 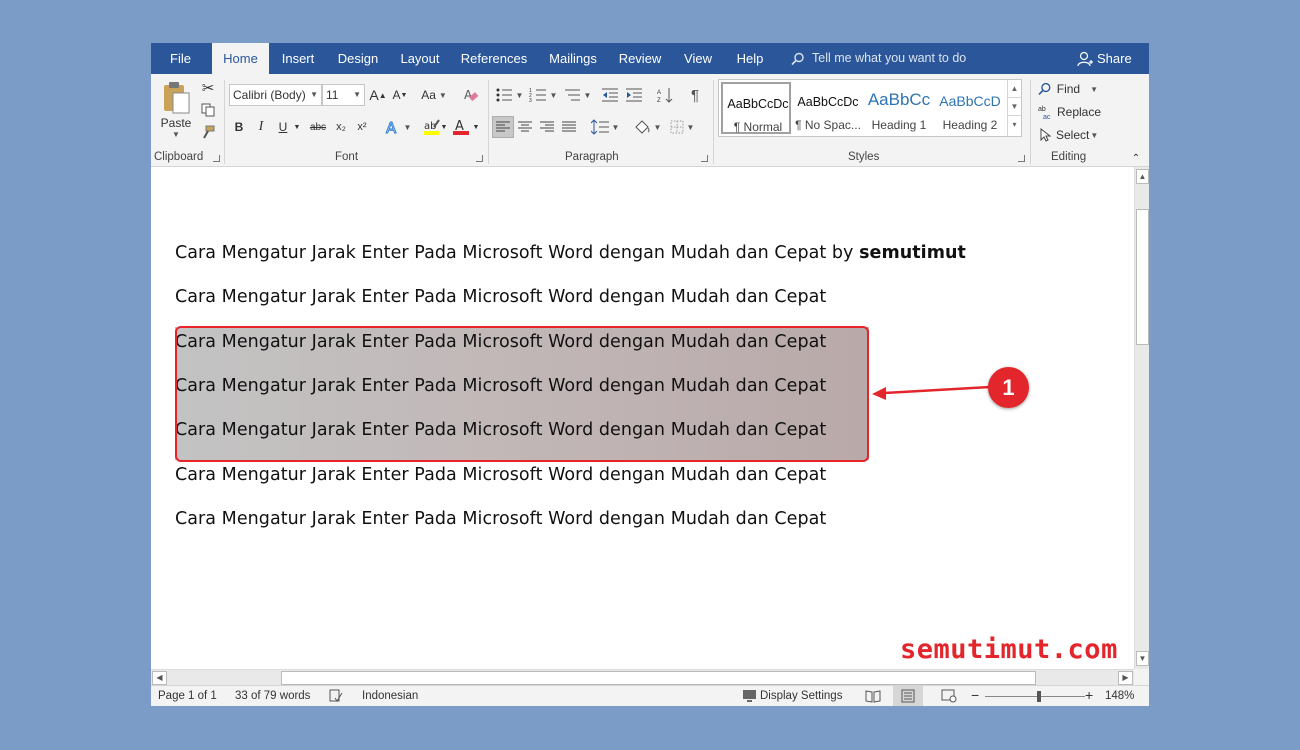 I want to click on text-effects-button: A ▼, so click(x=398, y=127).